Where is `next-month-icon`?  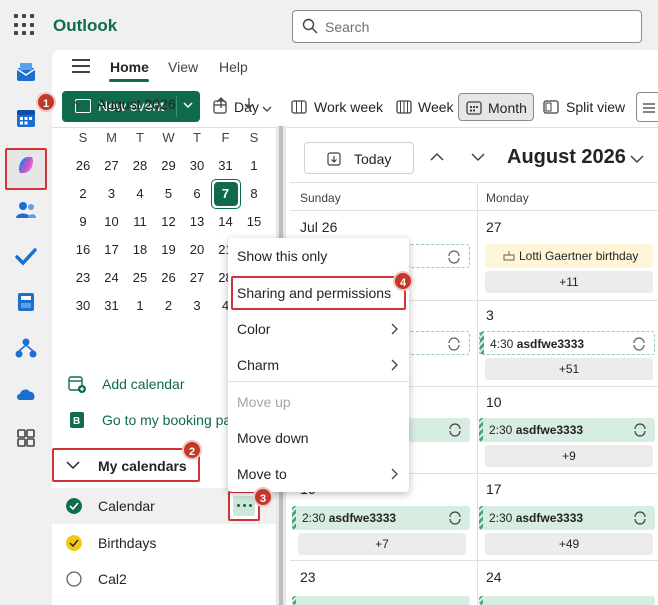
next-month-icon is located at coordinates (249, 103).